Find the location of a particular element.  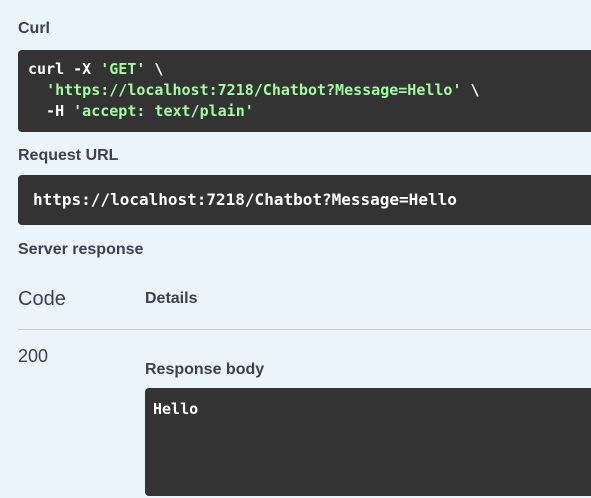

curl-label: Curl is located at coordinates (34, 28).